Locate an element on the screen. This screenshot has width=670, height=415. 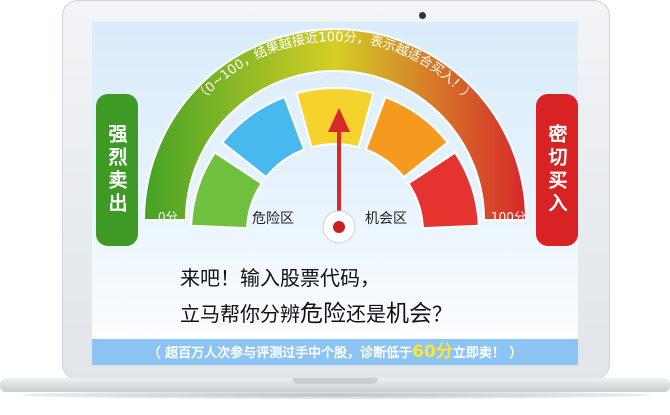
strong-sell-tag: 强烈卖出 is located at coordinates (117, 170).